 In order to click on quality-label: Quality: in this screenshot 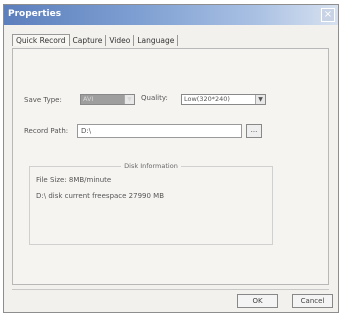, I will do `click(154, 98)`.